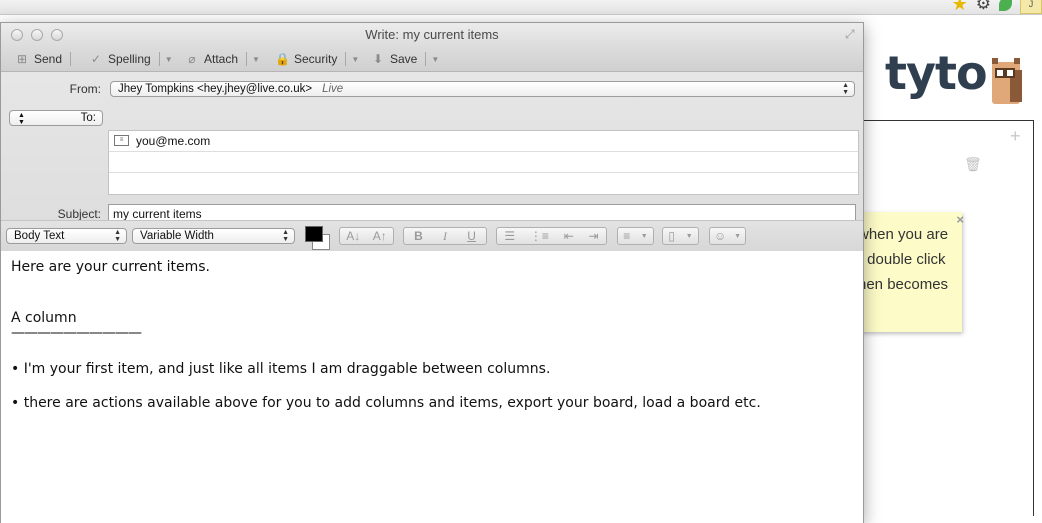 This screenshot has width=1042, height=523. Describe the element at coordinates (539, 236) in the screenshot. I see `numbered-list-icon: ⋮≡` at that location.